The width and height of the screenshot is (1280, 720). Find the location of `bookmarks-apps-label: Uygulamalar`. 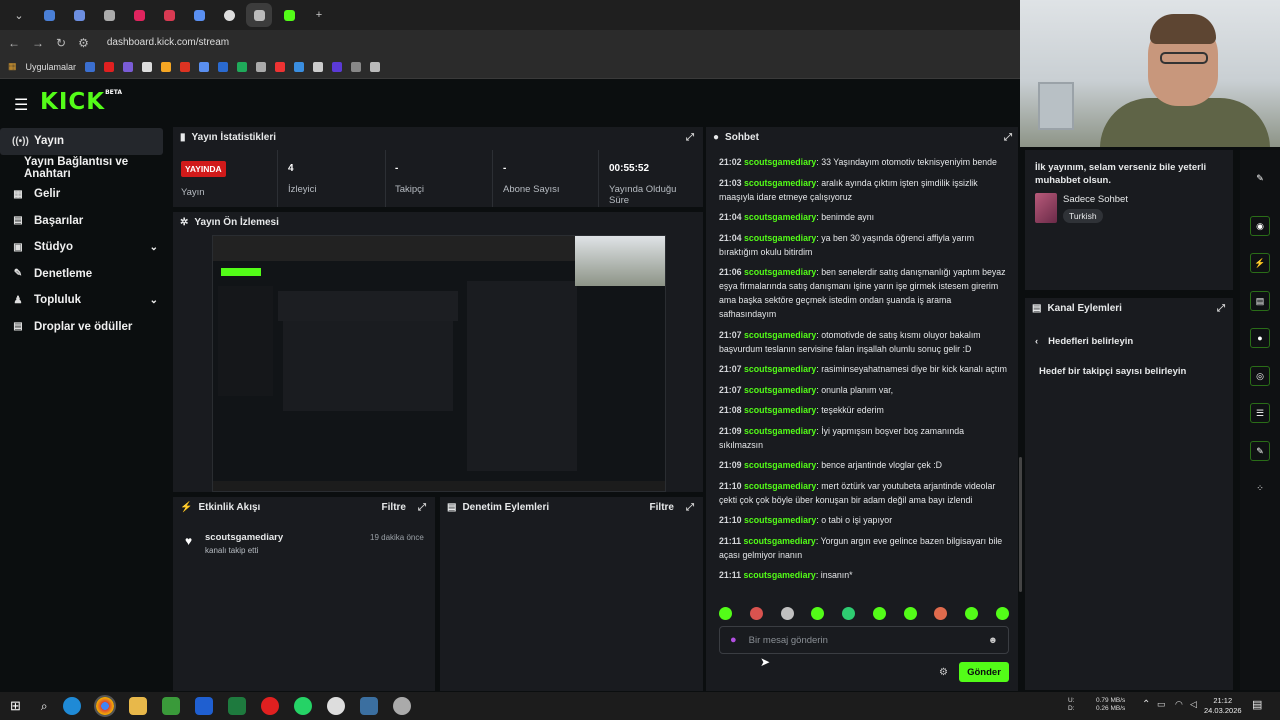

bookmarks-apps-label: Uygulamalar is located at coordinates (51, 67).